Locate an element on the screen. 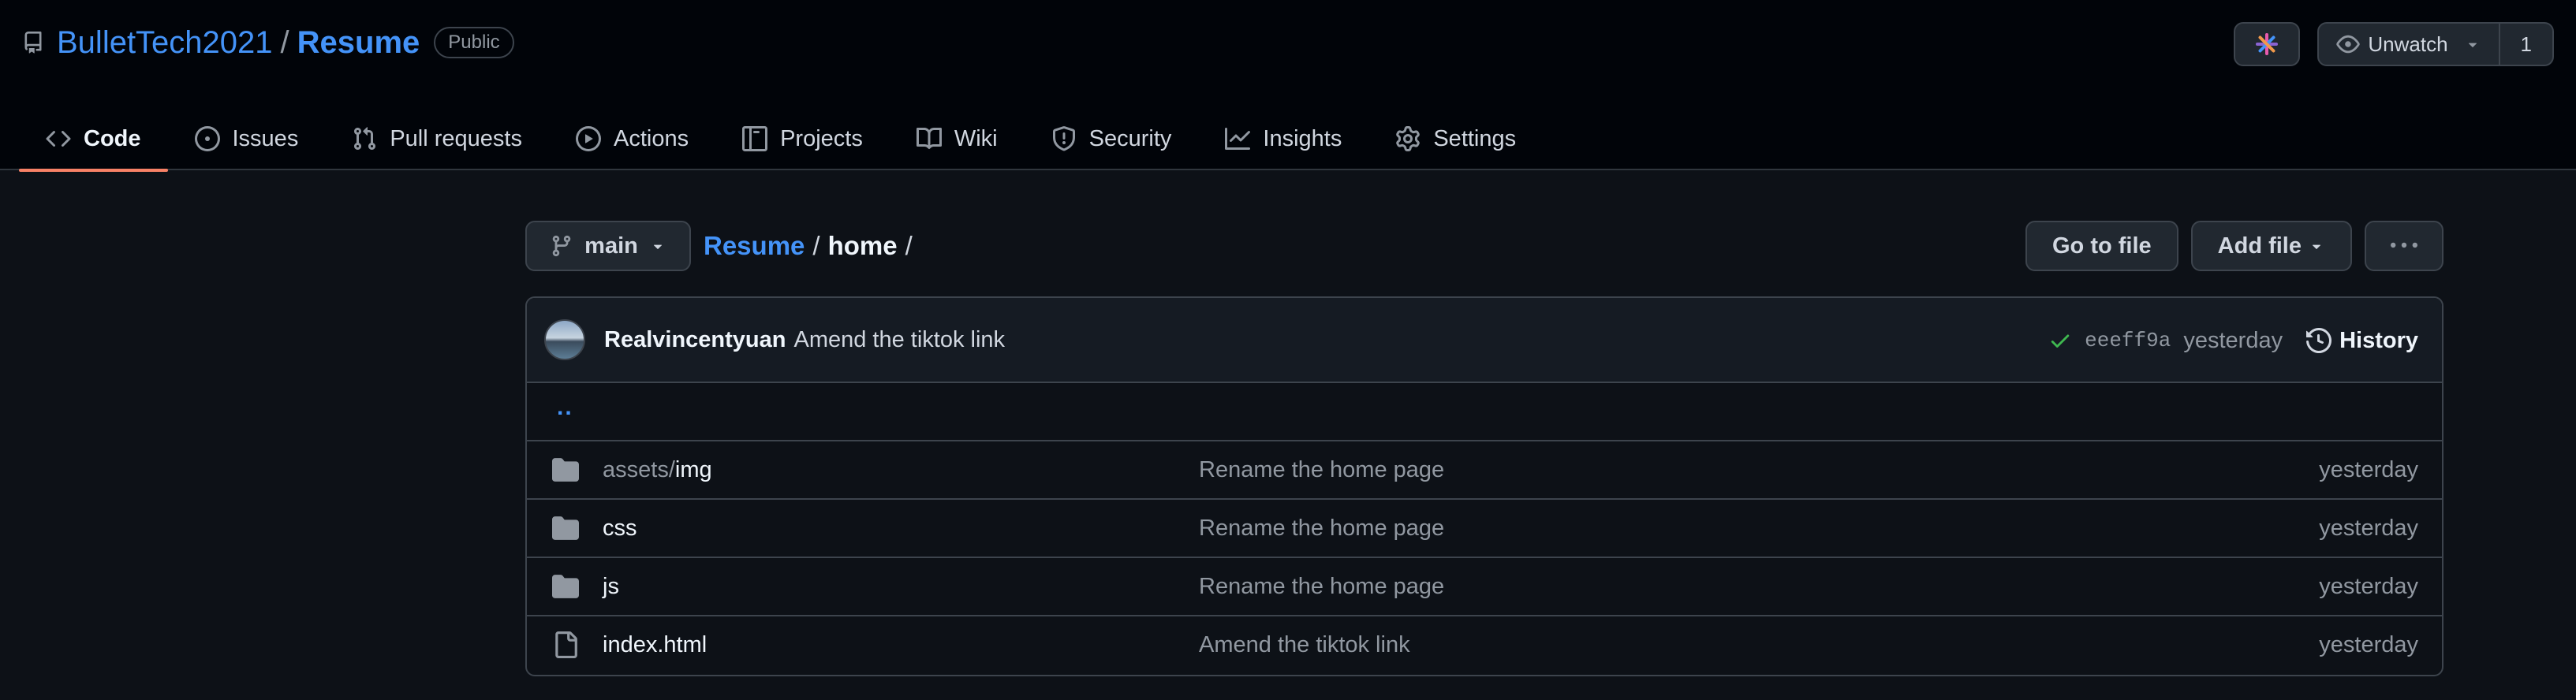  branch-selector: main is located at coordinates (608, 246).